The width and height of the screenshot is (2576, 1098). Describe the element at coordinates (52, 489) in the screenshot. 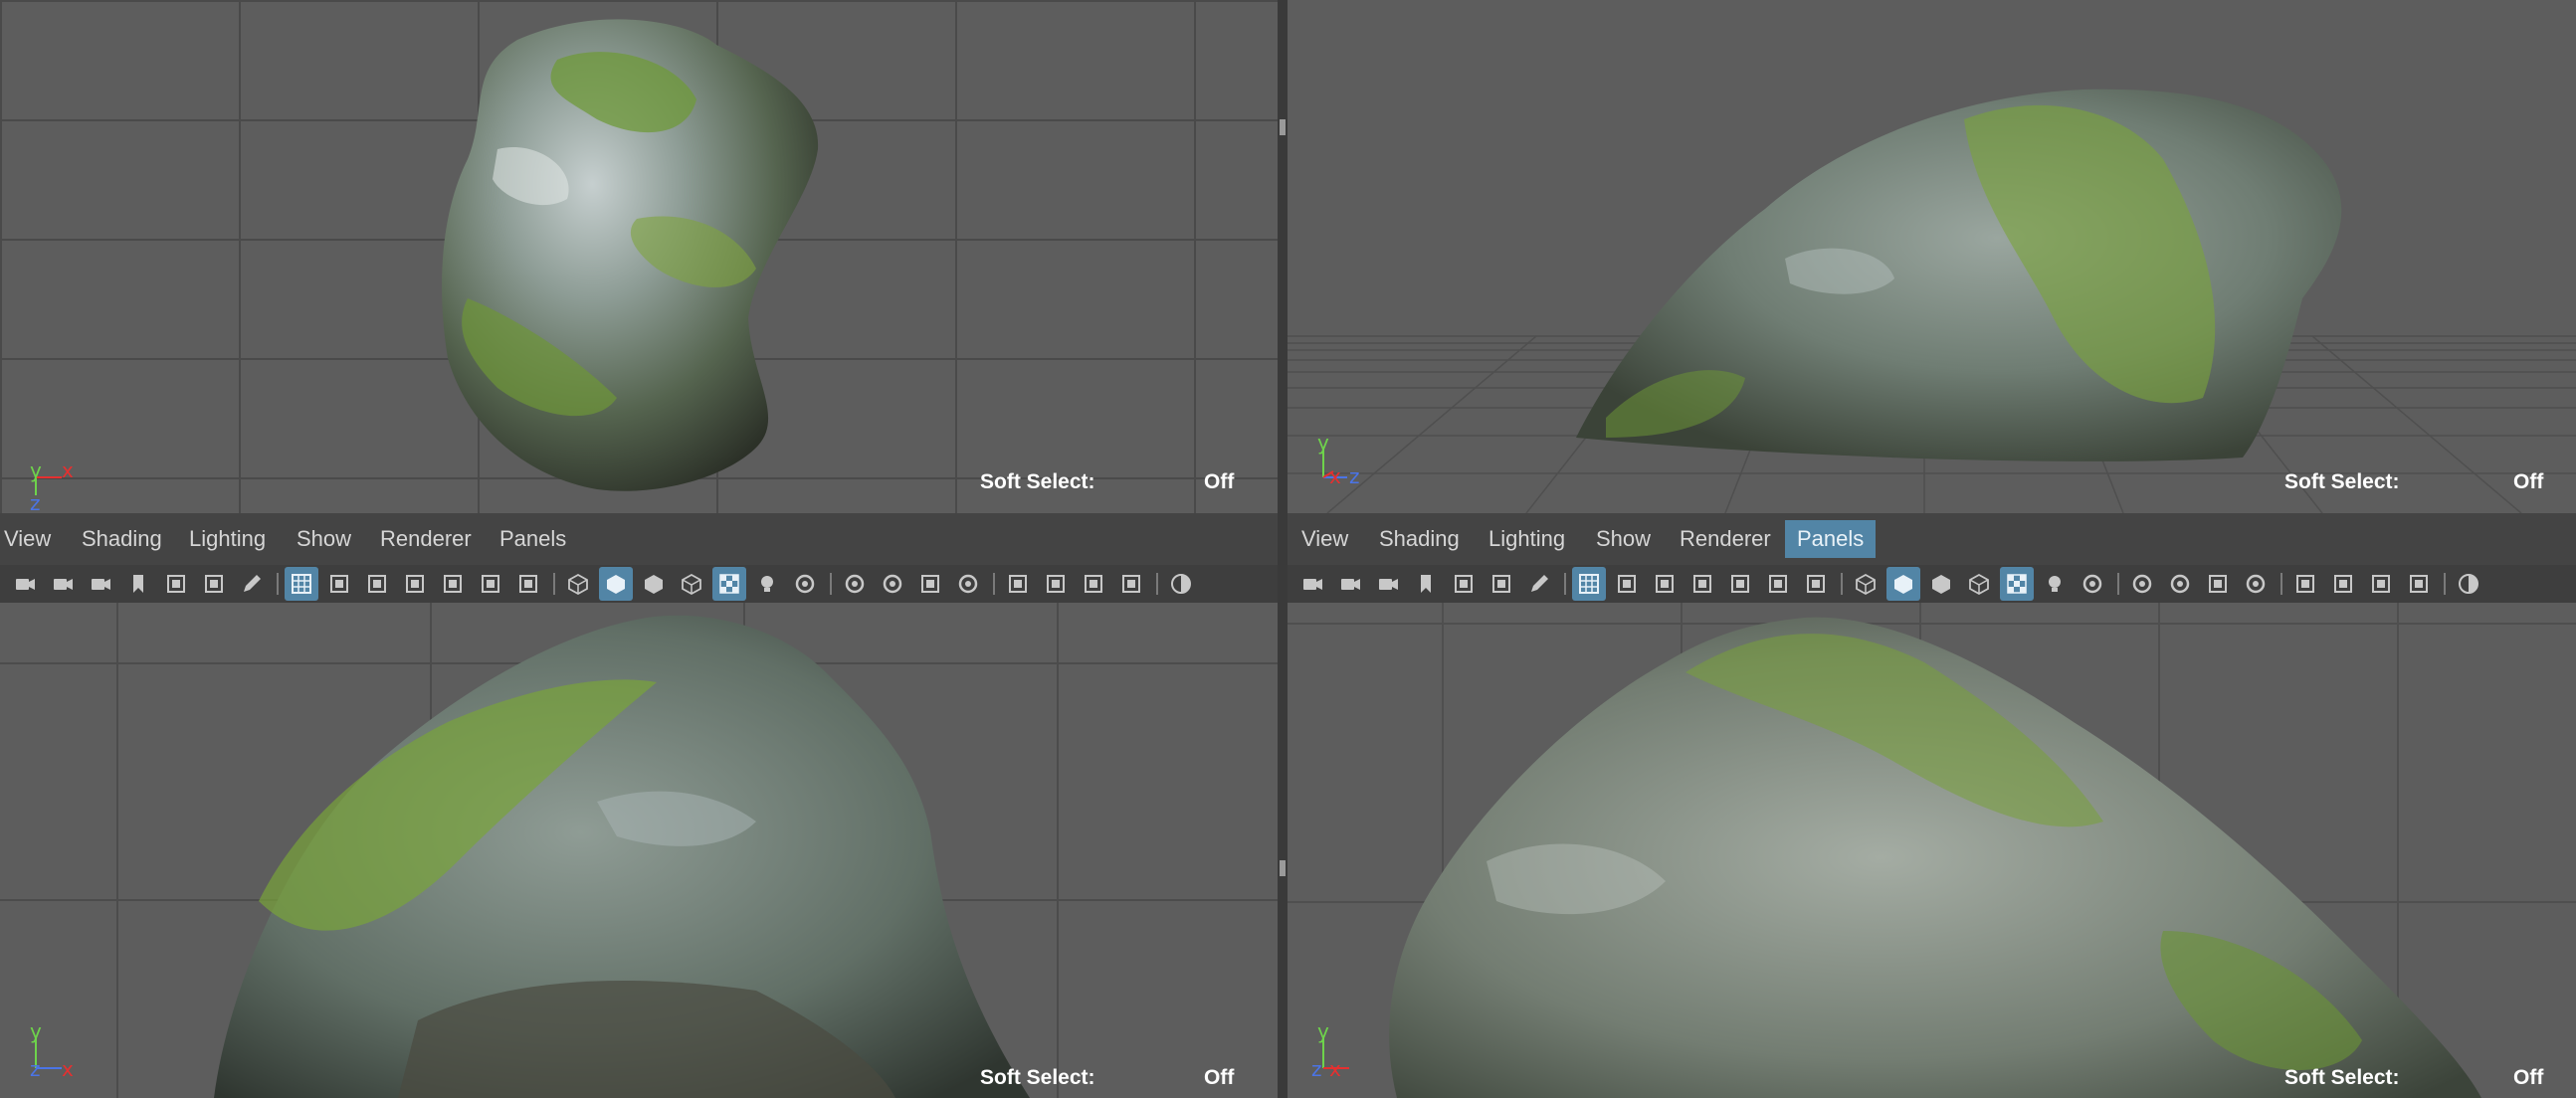

I see `axis-indicator-top: y x z` at that location.